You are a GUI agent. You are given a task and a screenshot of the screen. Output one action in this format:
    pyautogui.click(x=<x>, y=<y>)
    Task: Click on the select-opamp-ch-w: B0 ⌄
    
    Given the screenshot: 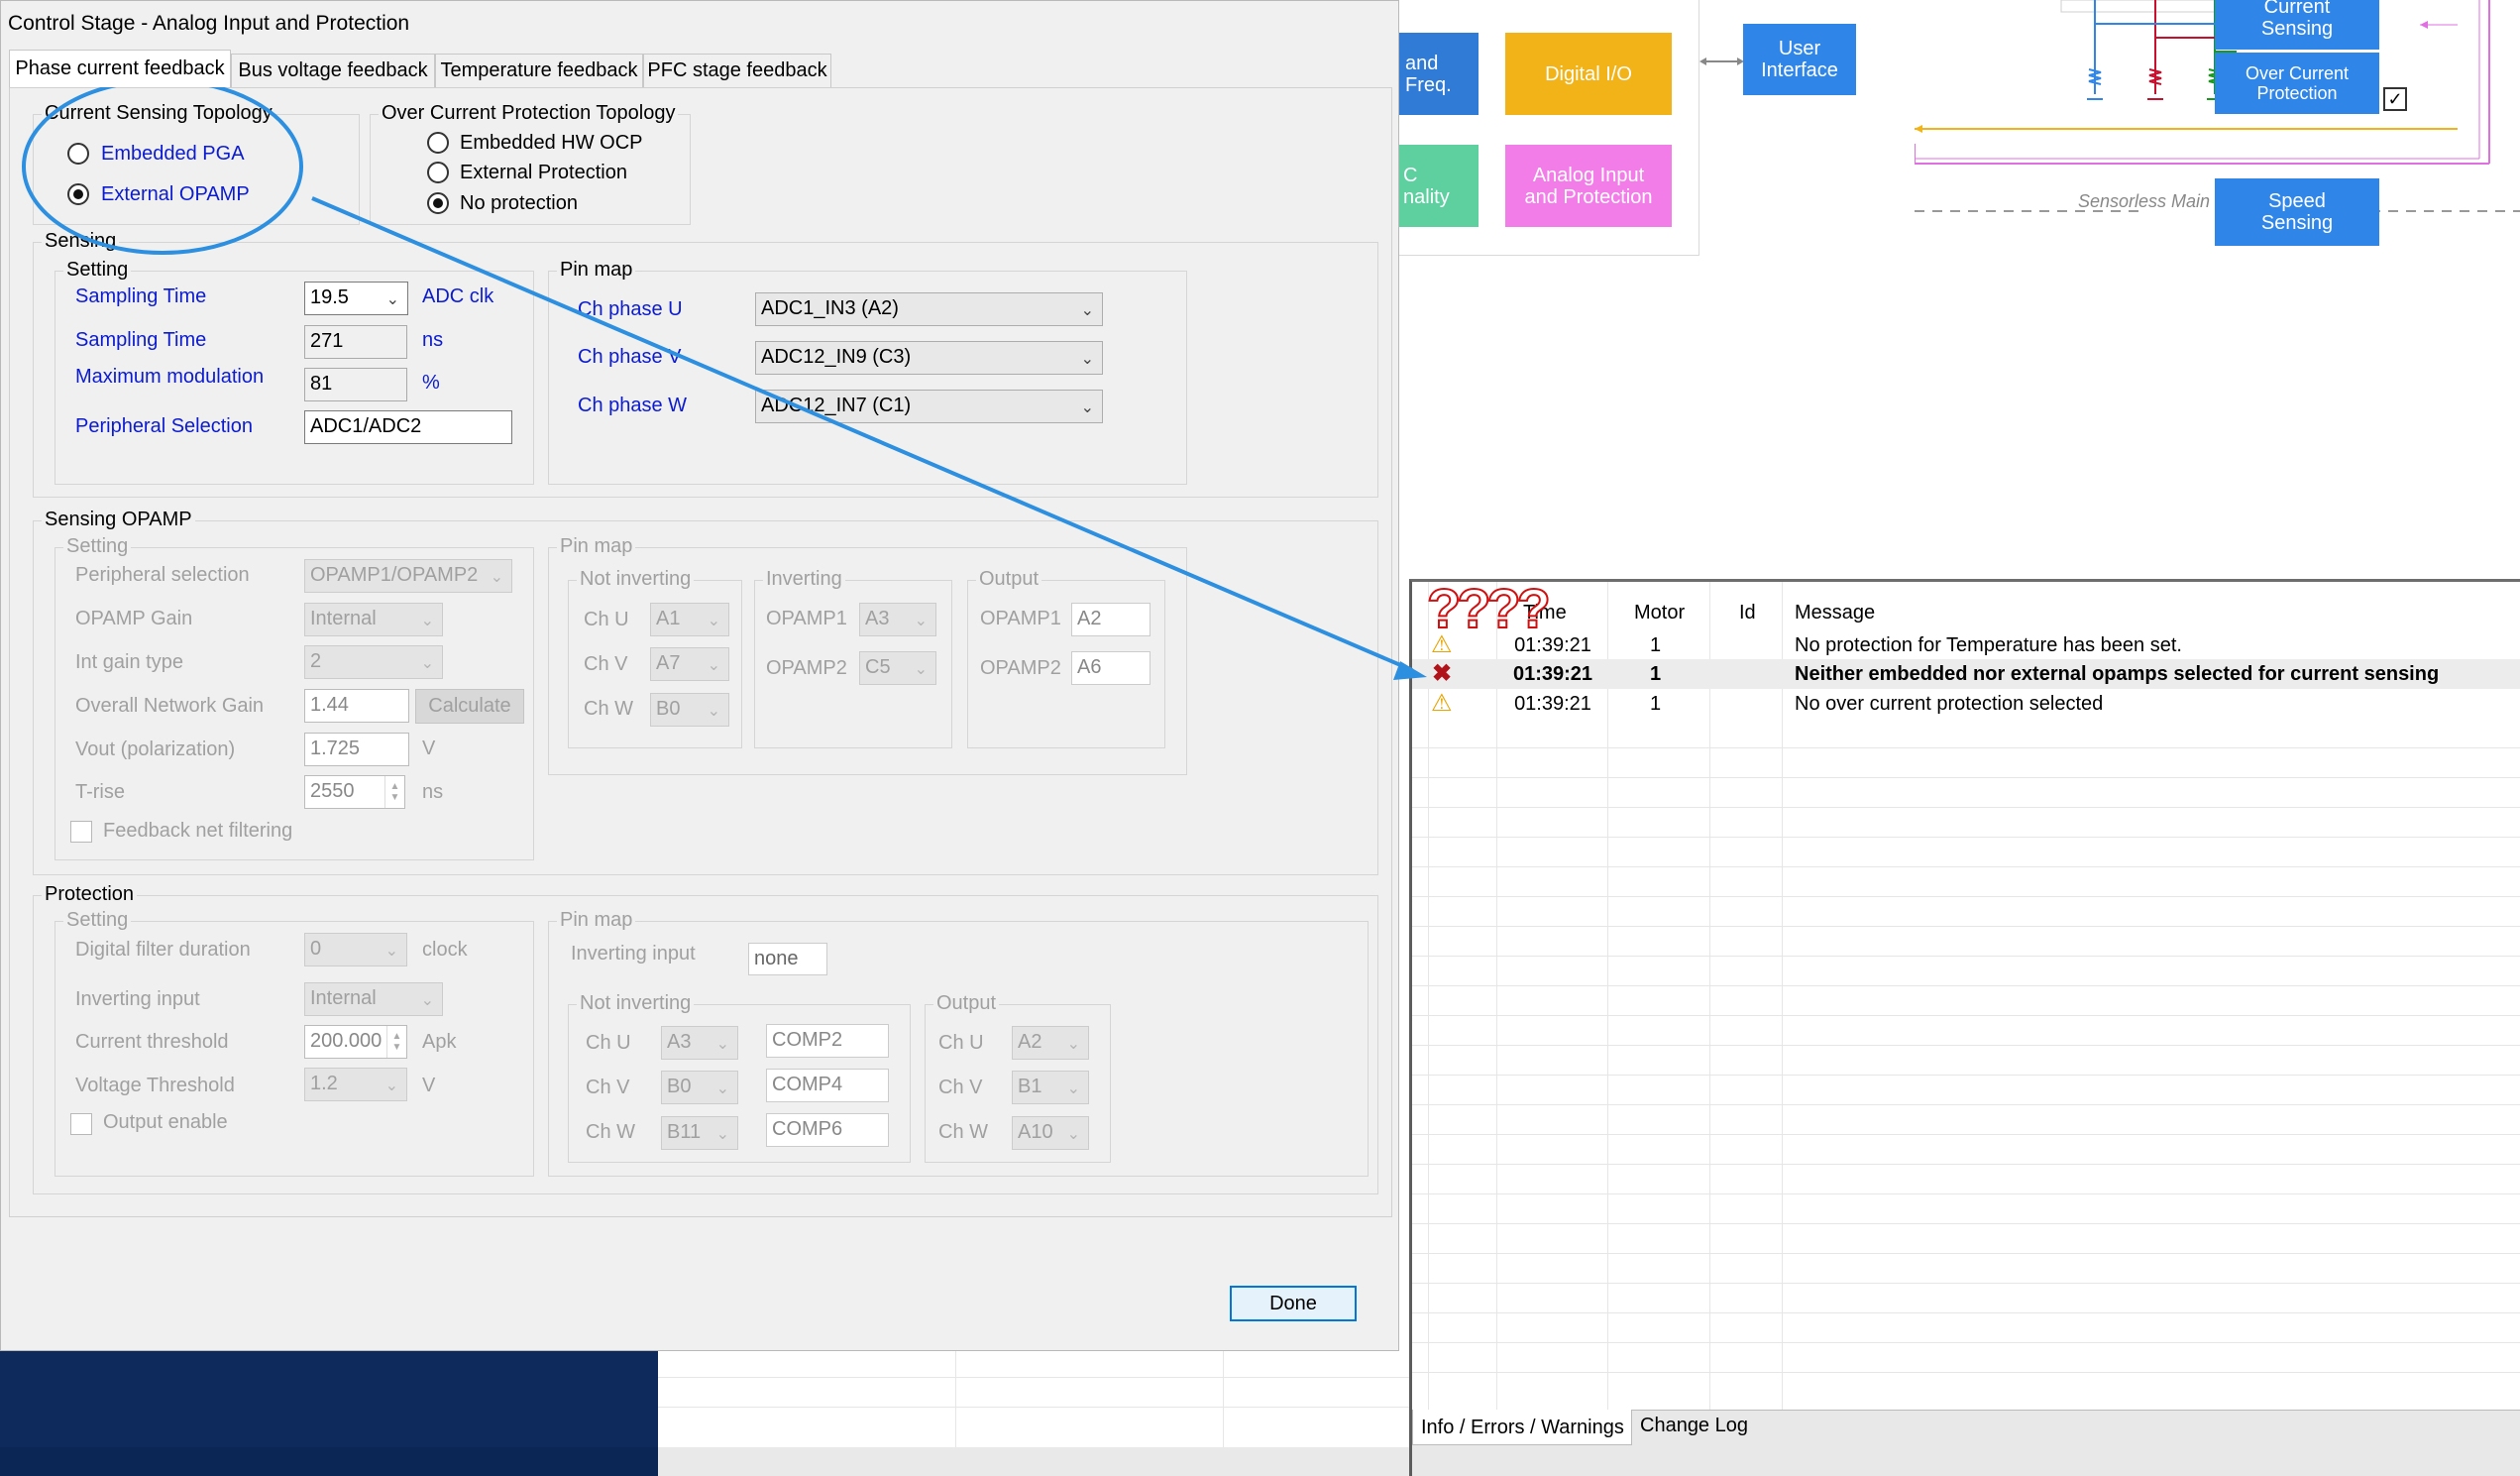 What is the action you would take?
    pyautogui.click(x=689, y=710)
    